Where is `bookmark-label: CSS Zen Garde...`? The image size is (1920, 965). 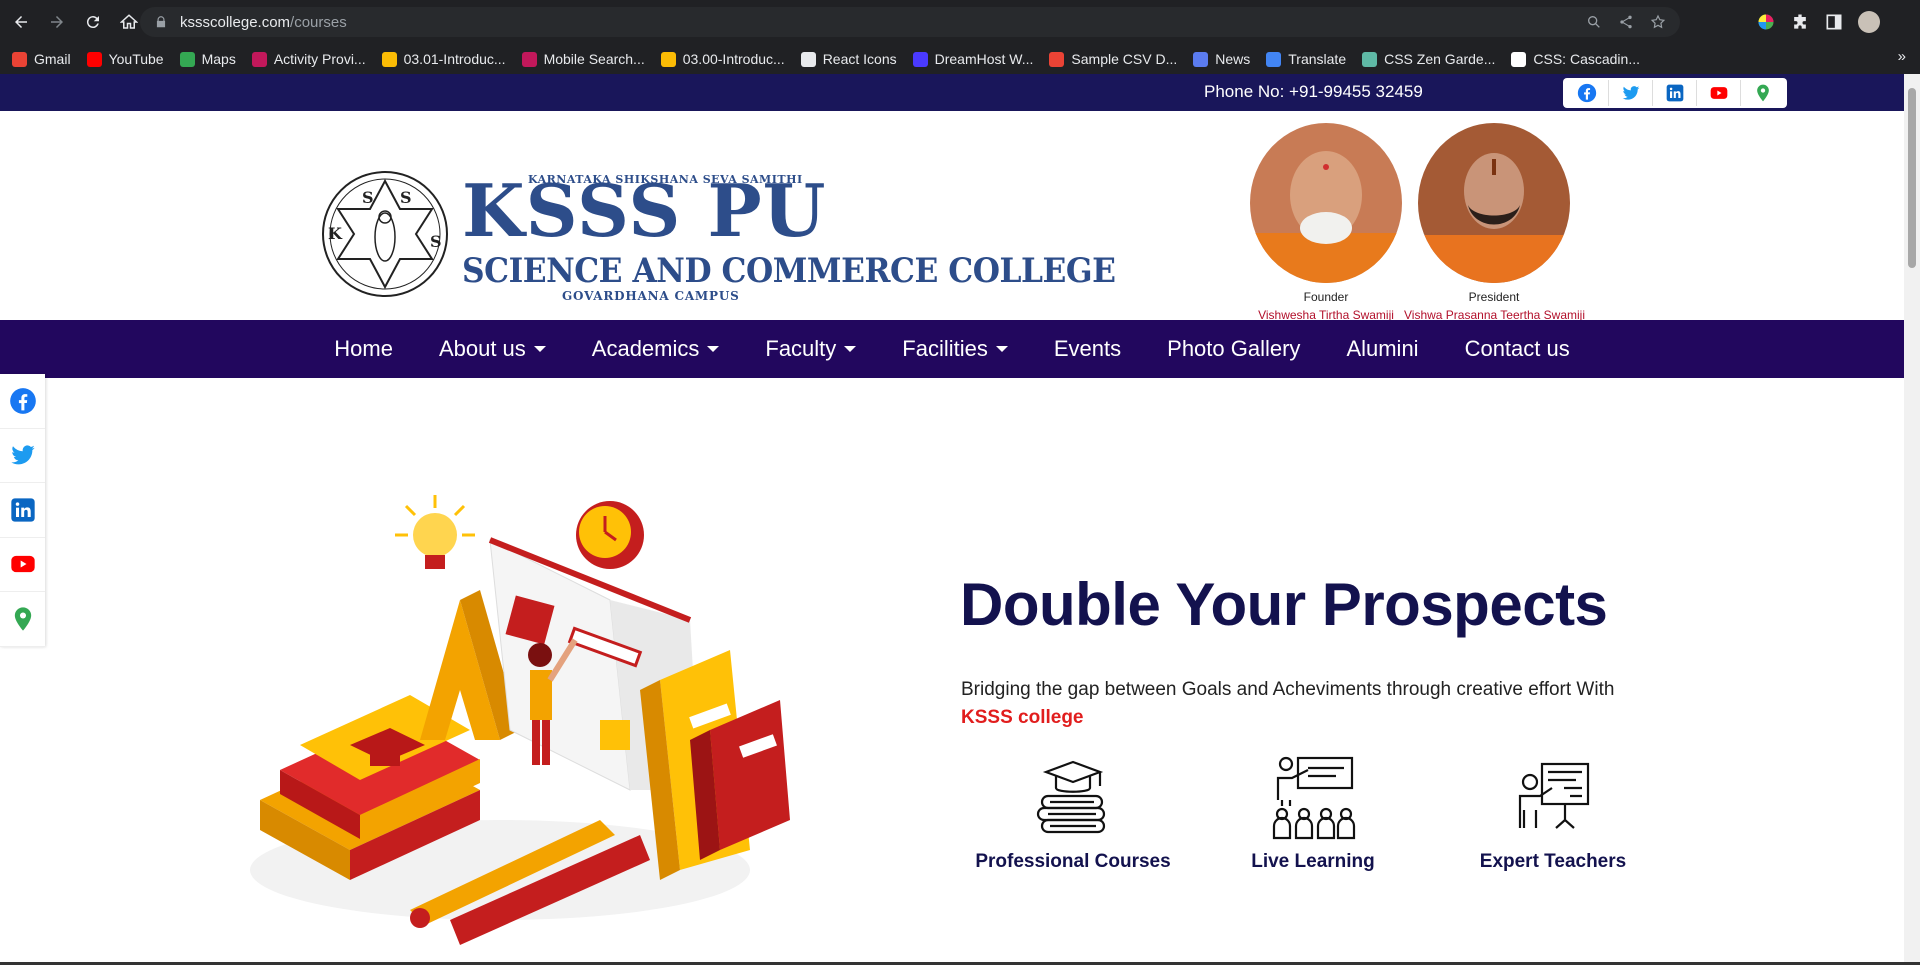 bookmark-label: CSS Zen Garde... is located at coordinates (1440, 59).